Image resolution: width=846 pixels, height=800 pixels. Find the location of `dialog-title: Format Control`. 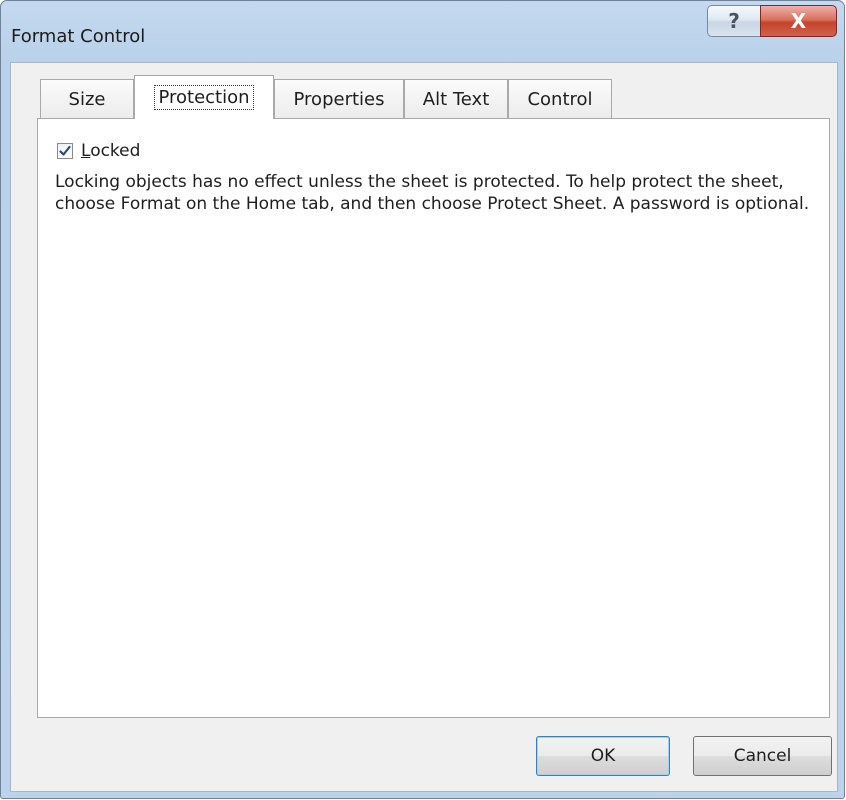

dialog-title: Format Control is located at coordinates (78, 36).